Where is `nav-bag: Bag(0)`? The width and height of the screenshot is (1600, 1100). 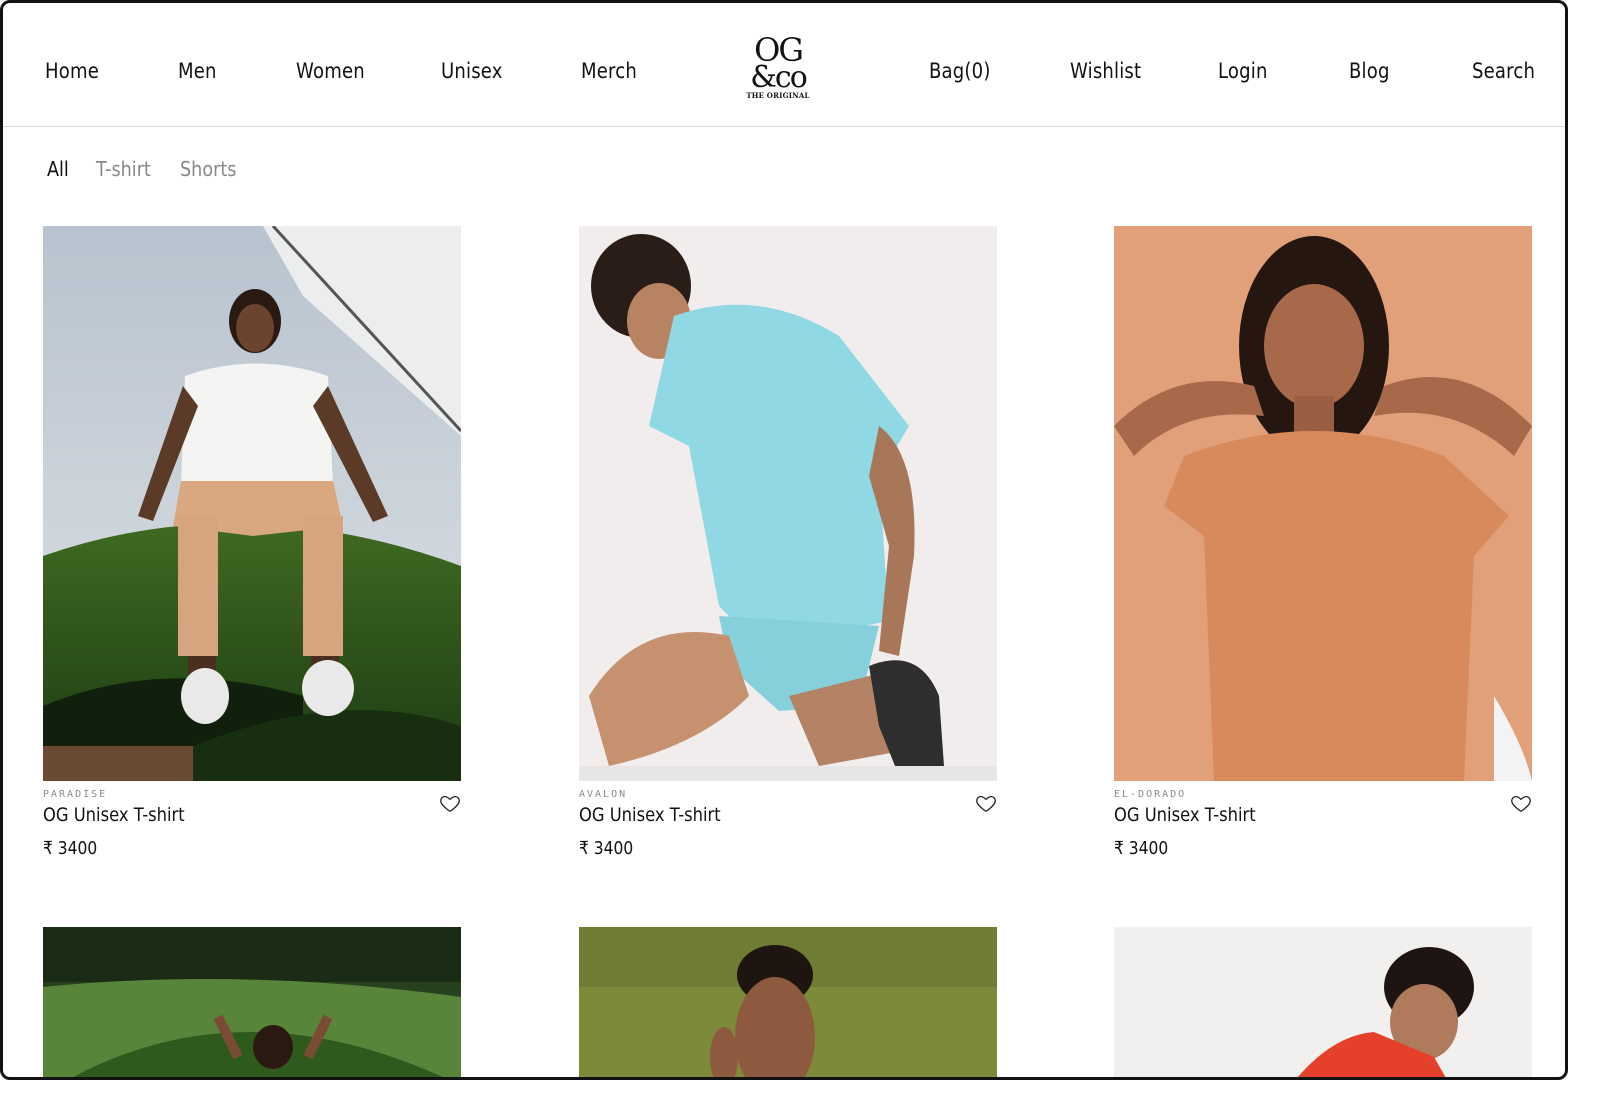 nav-bag: Bag(0) is located at coordinates (960, 71).